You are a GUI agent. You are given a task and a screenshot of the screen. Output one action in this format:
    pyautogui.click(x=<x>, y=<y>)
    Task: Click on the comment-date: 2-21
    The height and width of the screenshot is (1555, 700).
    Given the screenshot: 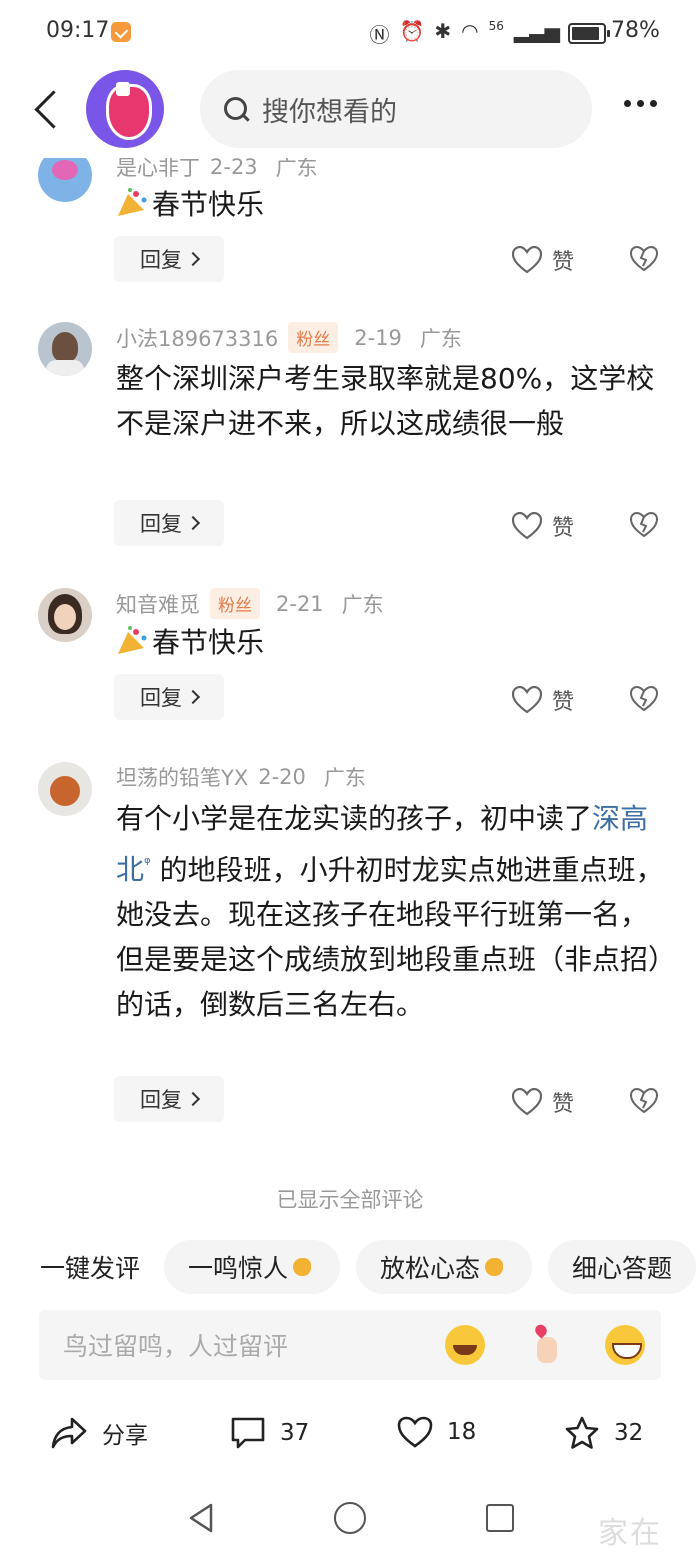 What is the action you would take?
    pyautogui.click(x=300, y=603)
    